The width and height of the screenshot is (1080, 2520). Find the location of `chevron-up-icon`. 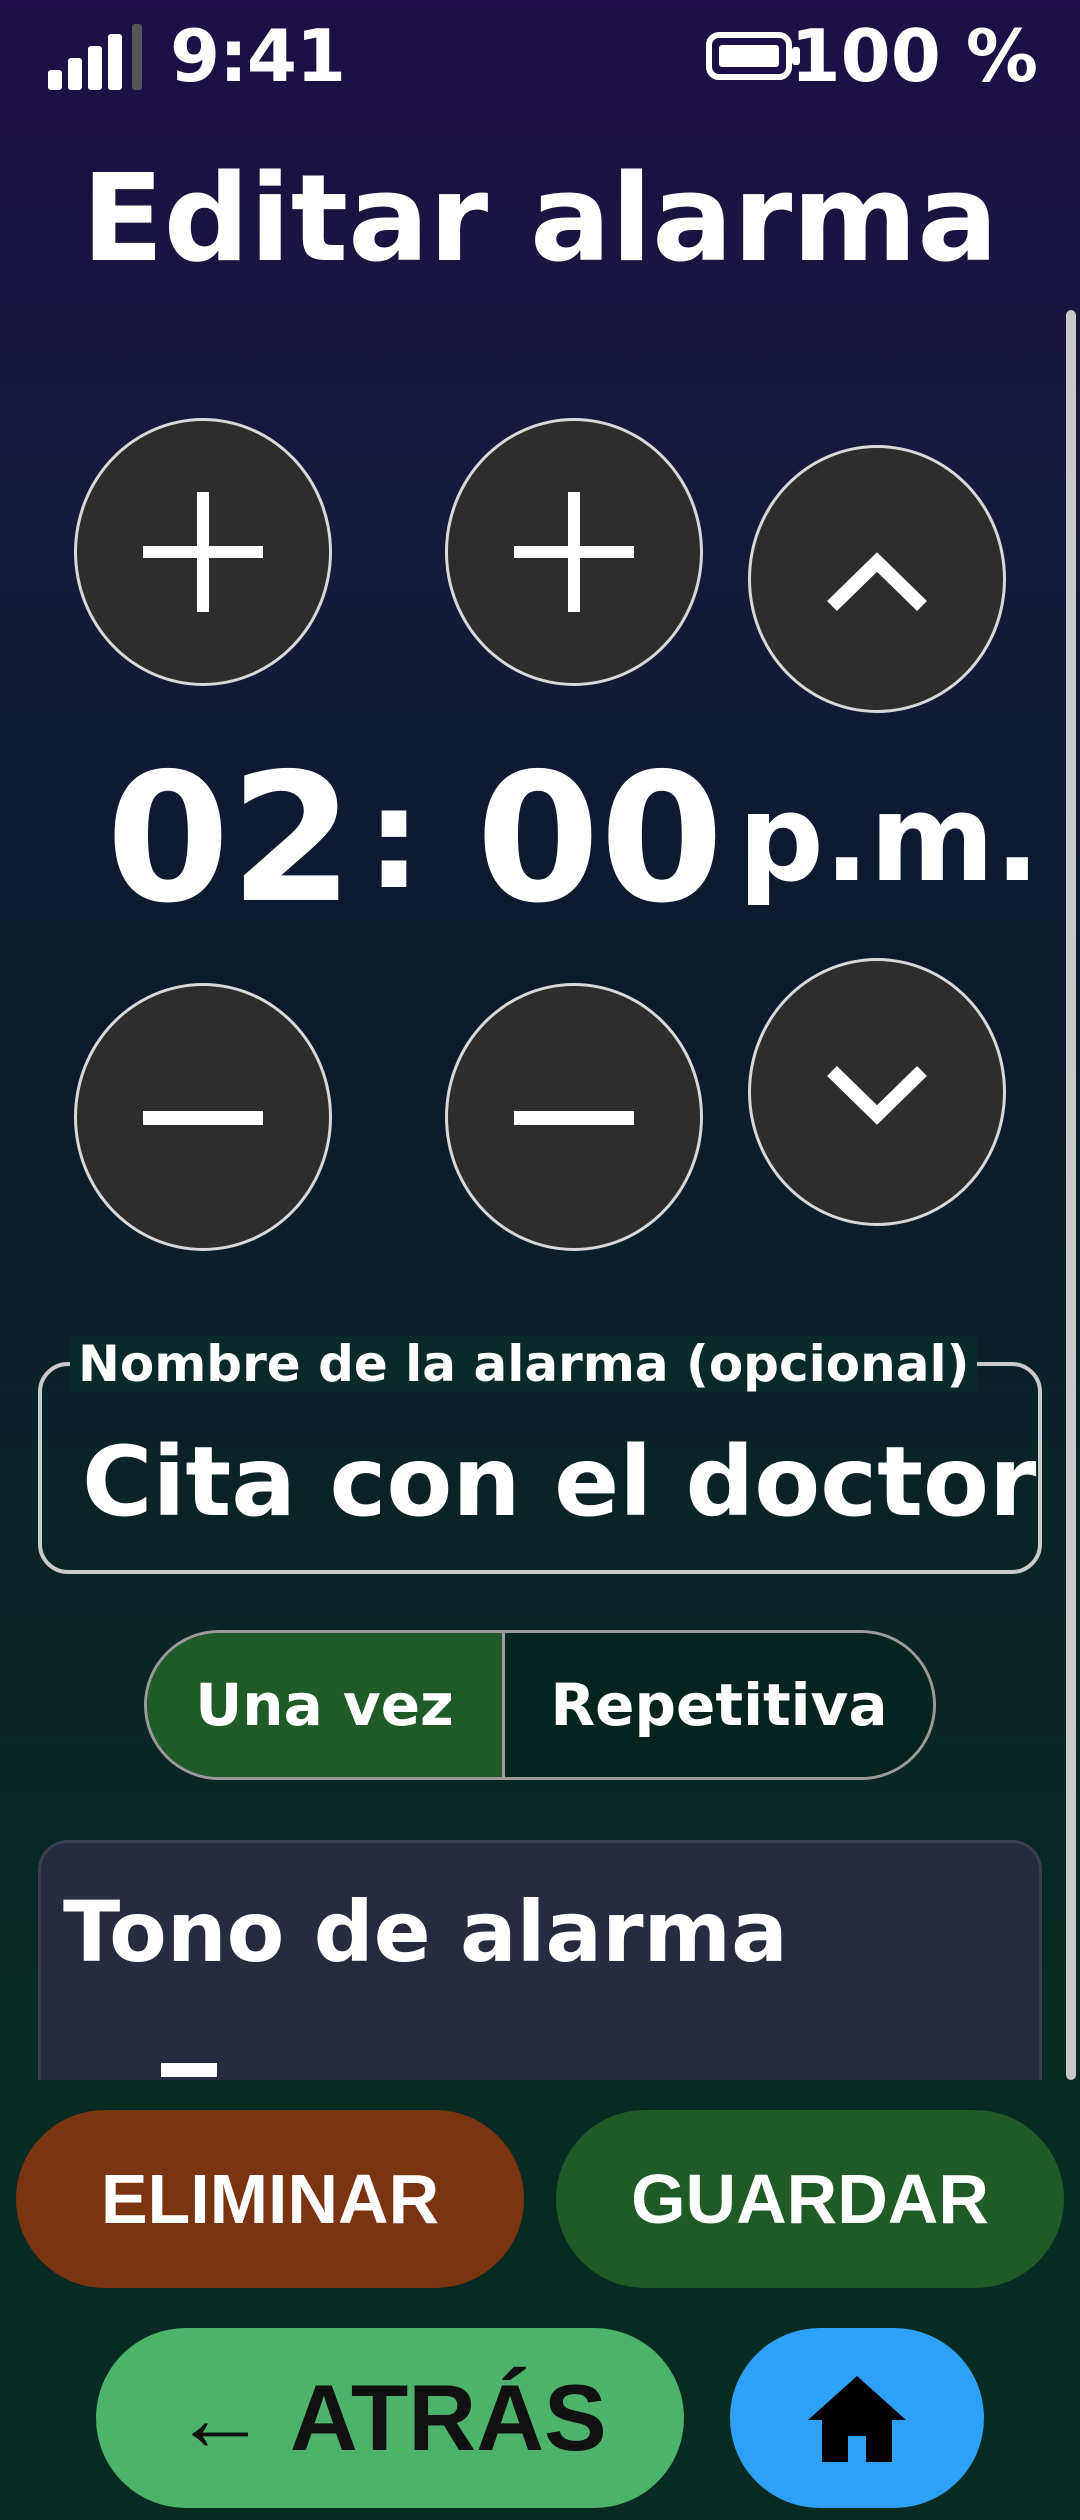

chevron-up-icon is located at coordinates (877, 582).